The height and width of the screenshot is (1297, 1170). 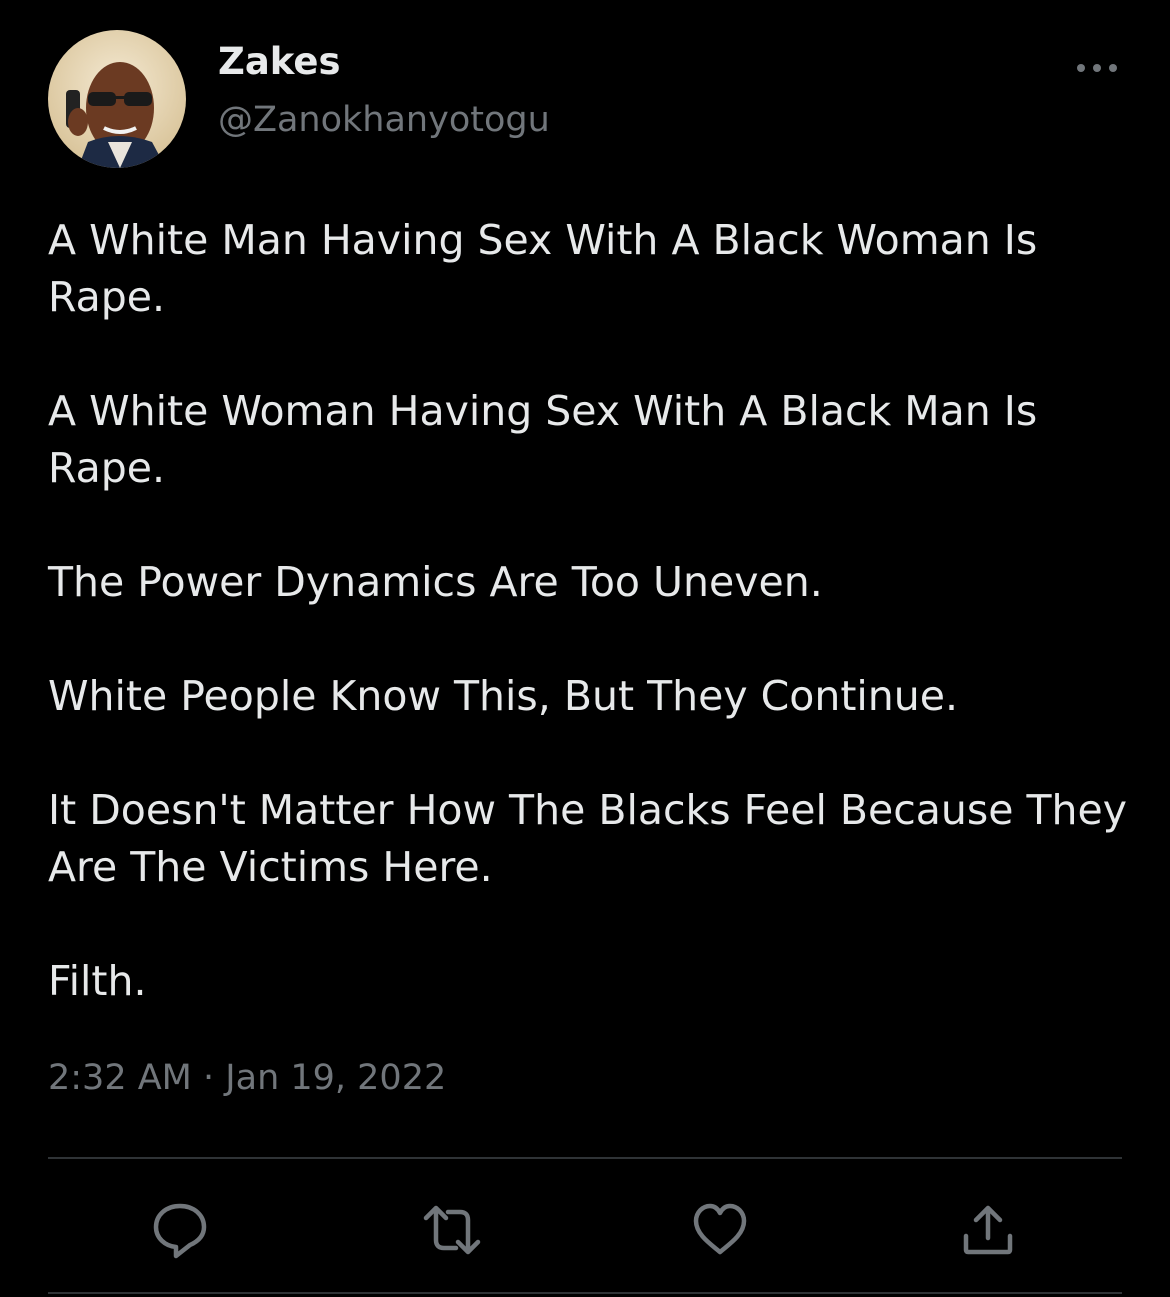 What do you see at coordinates (336, 1078) in the screenshot?
I see `tweet-date: Jan 19, 2022` at bounding box center [336, 1078].